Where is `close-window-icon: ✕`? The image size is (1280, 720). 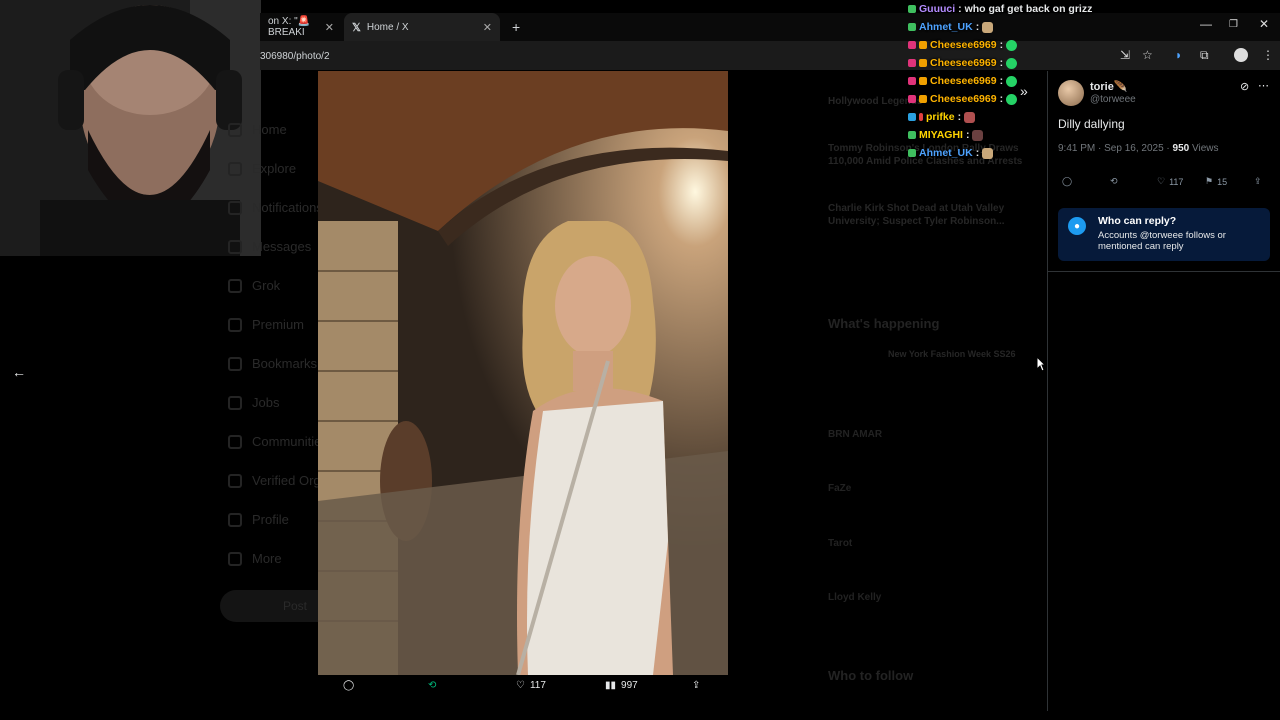 close-window-icon: ✕ is located at coordinates (1264, 24).